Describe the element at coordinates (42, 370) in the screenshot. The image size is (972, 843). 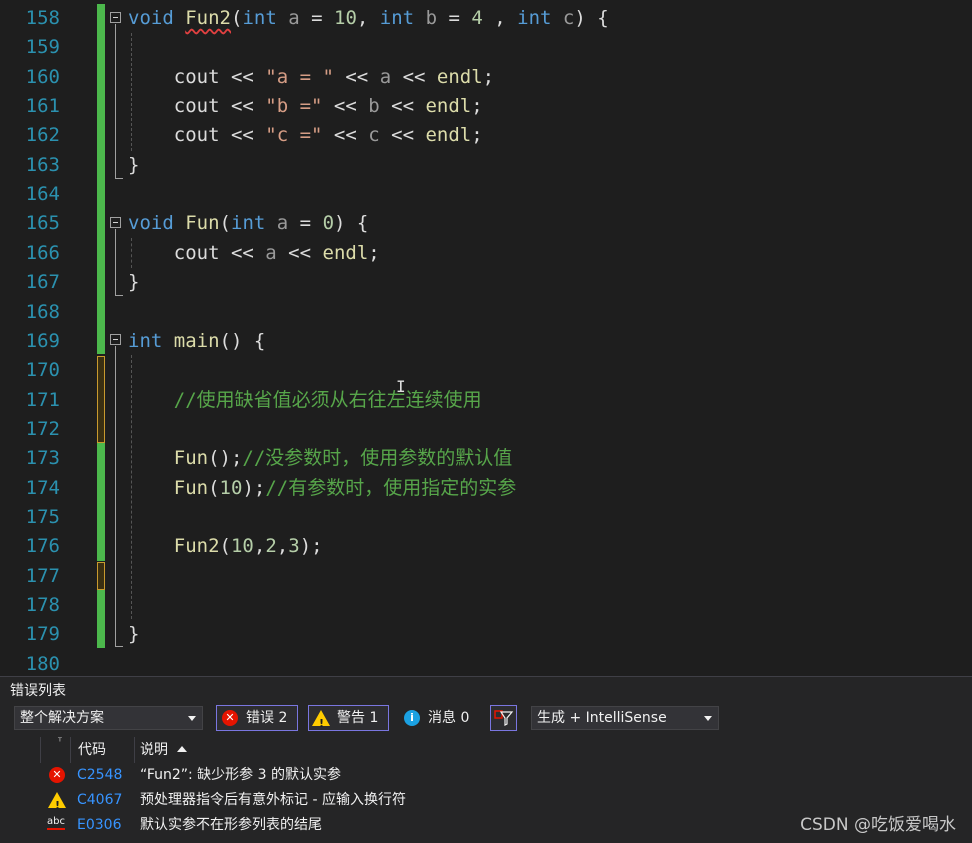
I see `line-number: 170` at that location.